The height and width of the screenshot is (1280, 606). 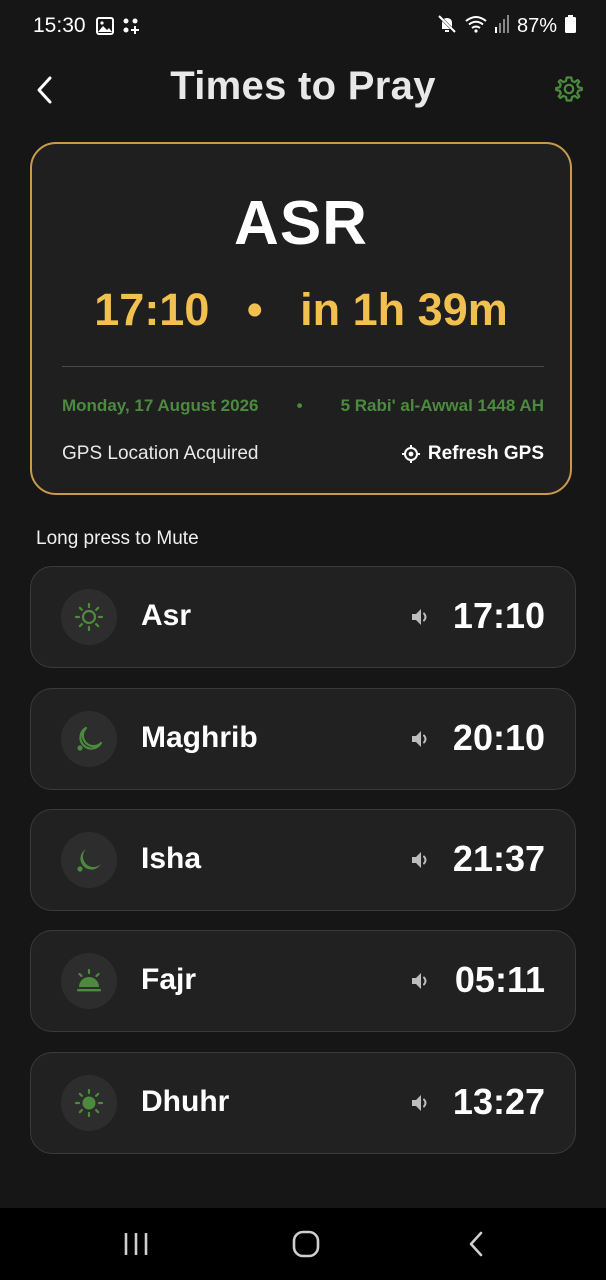 What do you see at coordinates (498, 615) in the screenshot?
I see `prayer-time: 17:10` at bounding box center [498, 615].